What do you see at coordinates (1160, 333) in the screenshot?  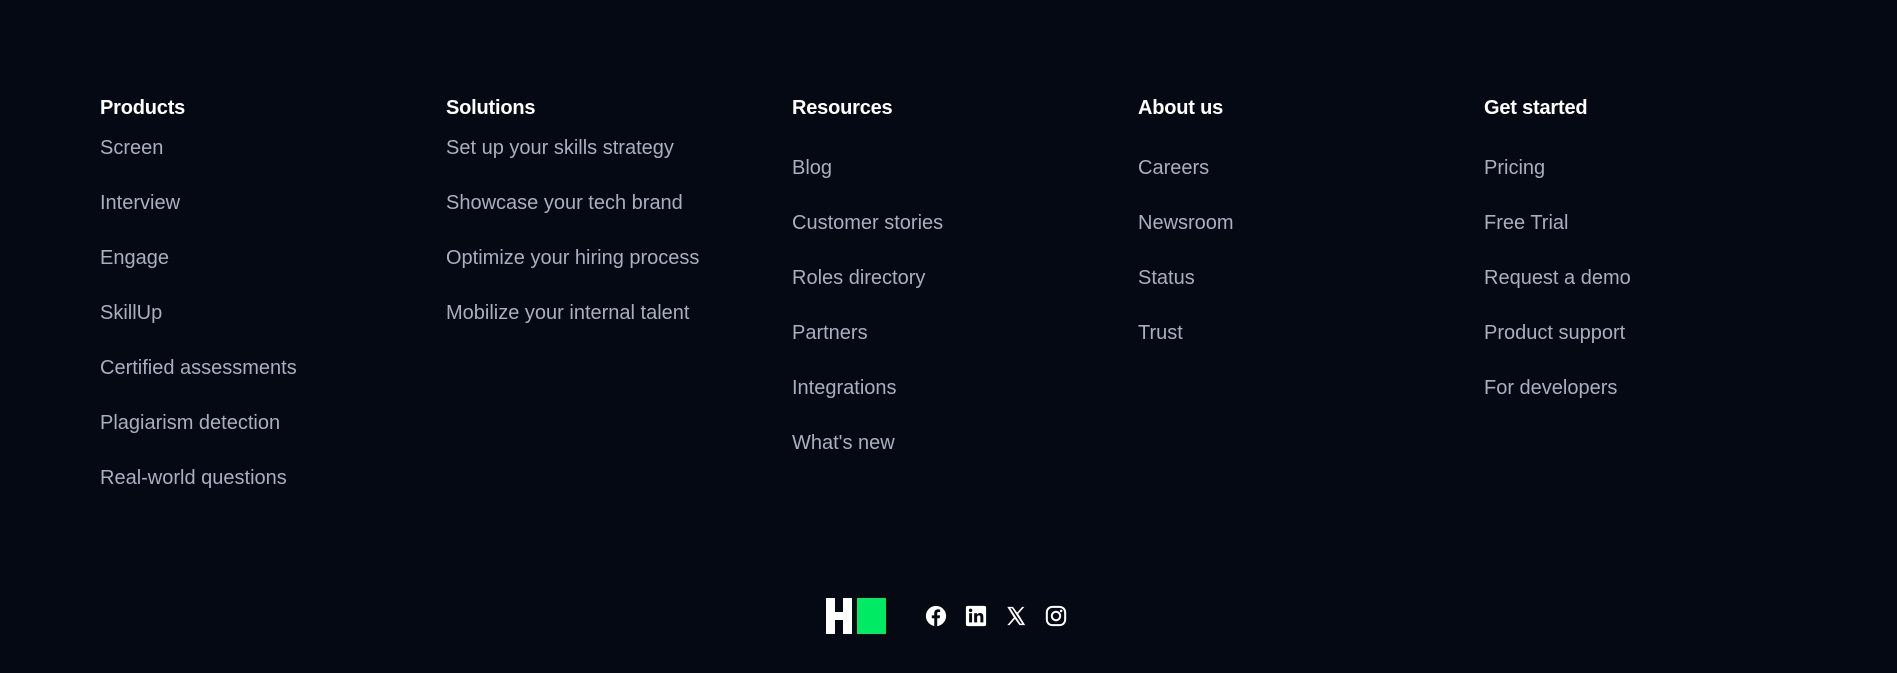 I see `footer-link-trust: Trust` at bounding box center [1160, 333].